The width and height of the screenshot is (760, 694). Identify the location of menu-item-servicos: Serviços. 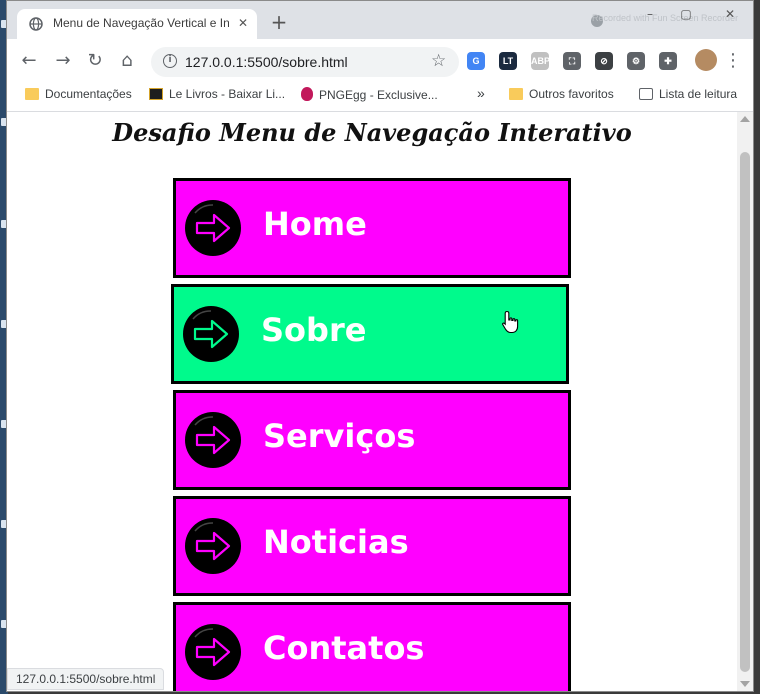
(372, 440).